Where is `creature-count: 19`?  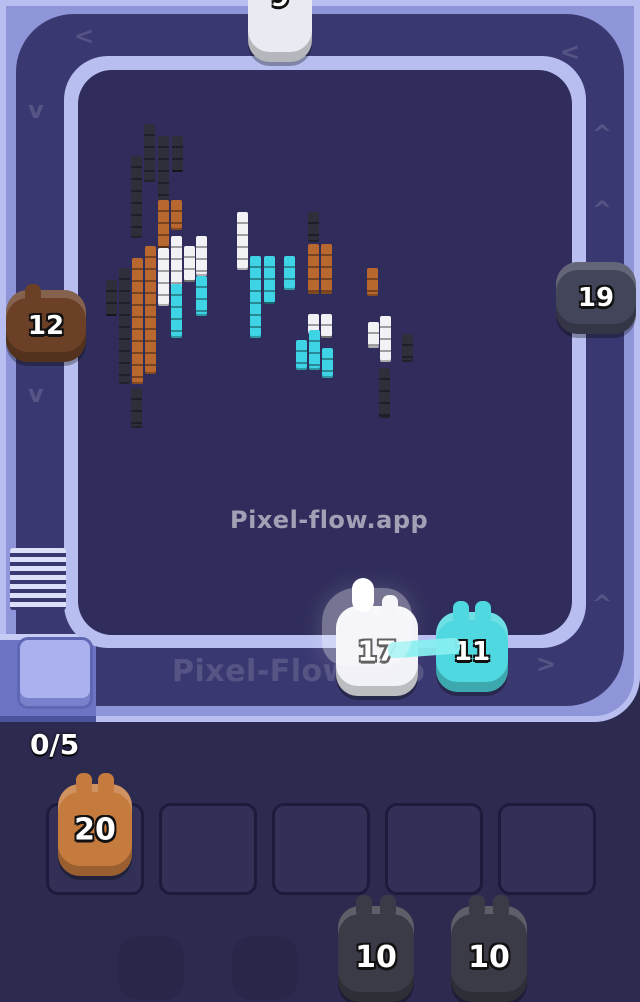
creature-count: 19 is located at coordinates (596, 298).